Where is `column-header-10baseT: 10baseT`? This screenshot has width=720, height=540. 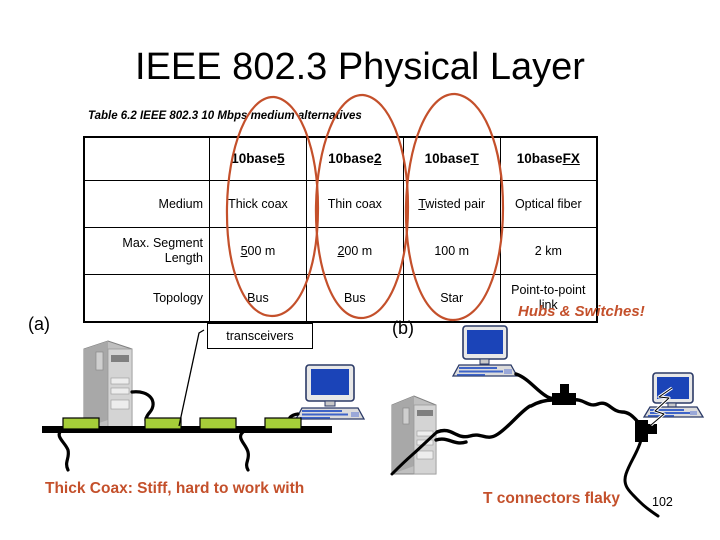
column-header-10baseT: 10baseT is located at coordinates (451, 158).